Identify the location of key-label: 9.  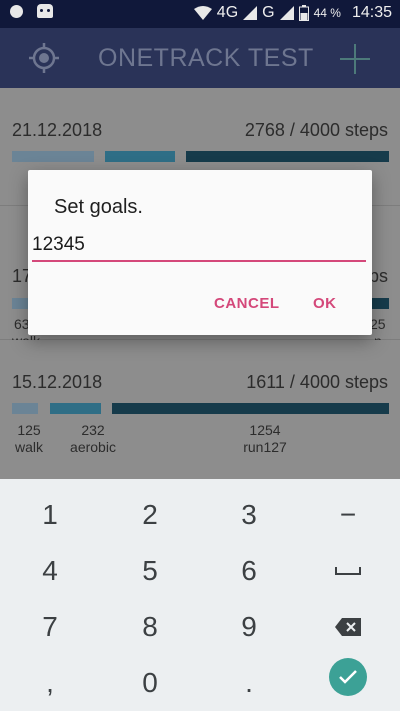
(249, 626).